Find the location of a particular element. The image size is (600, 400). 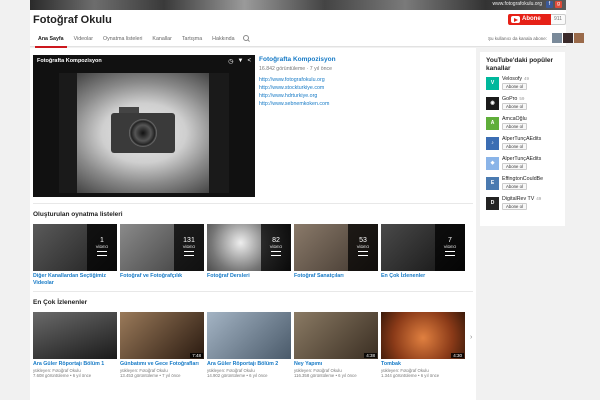

also-subscribed-avatars is located at coordinates (568, 38).